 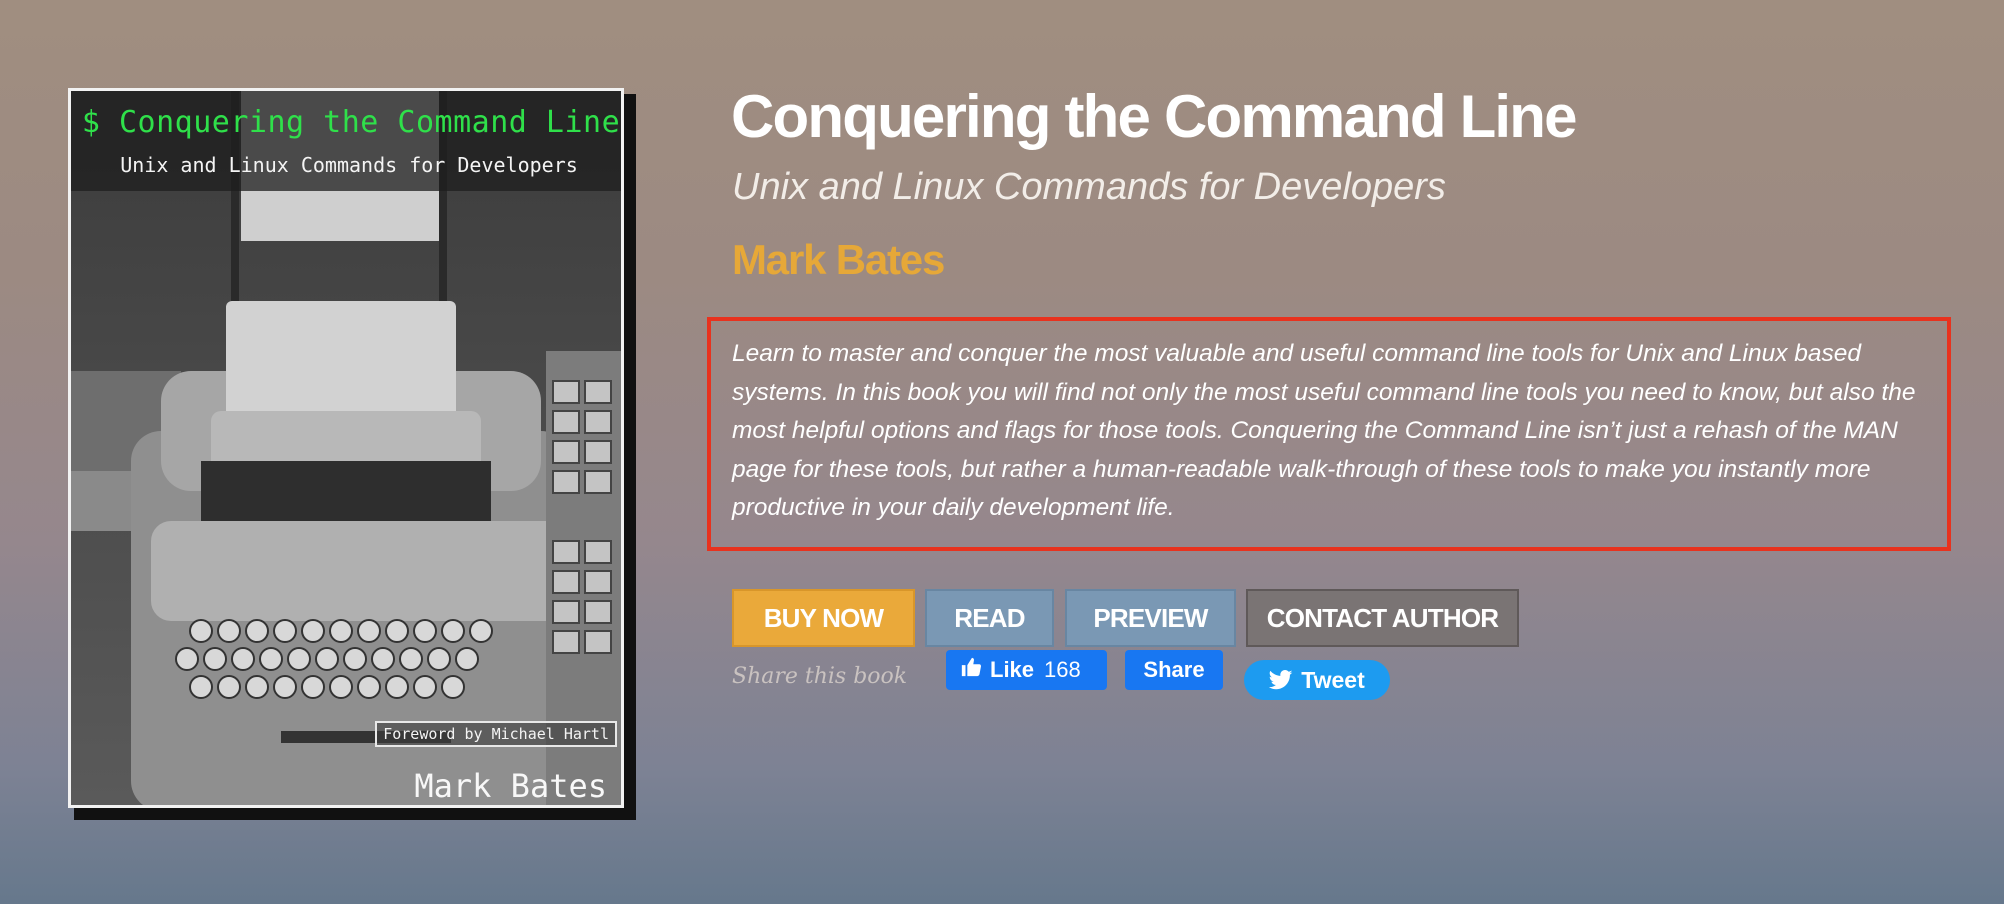 What do you see at coordinates (1062, 669) in the screenshot?
I see `like-count: 168` at bounding box center [1062, 669].